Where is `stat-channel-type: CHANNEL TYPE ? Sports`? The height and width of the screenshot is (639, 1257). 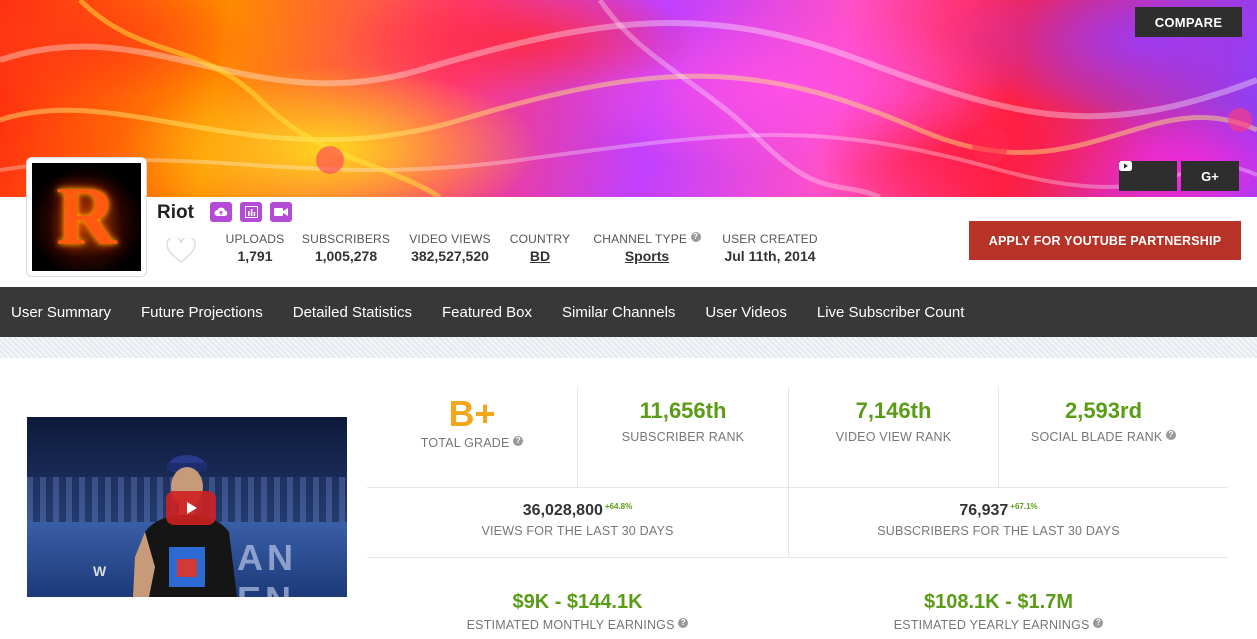 stat-channel-type: CHANNEL TYPE ? Sports is located at coordinates (647, 248).